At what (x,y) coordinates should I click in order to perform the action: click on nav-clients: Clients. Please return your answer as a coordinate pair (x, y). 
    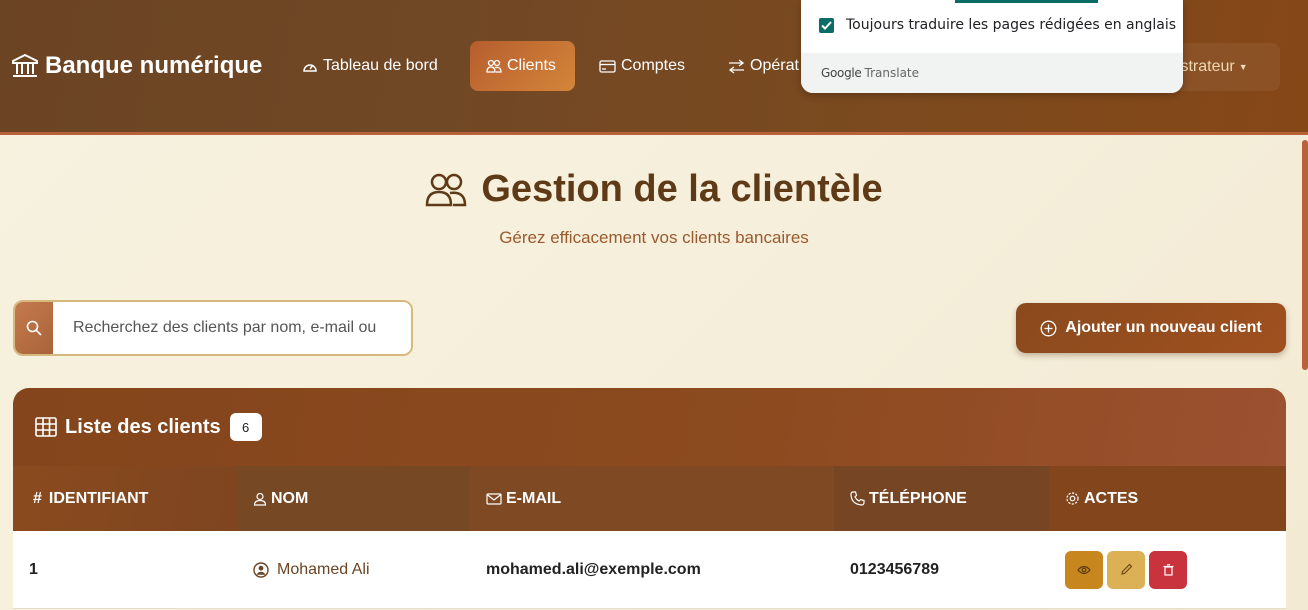
    Looking at the image, I should click on (522, 66).